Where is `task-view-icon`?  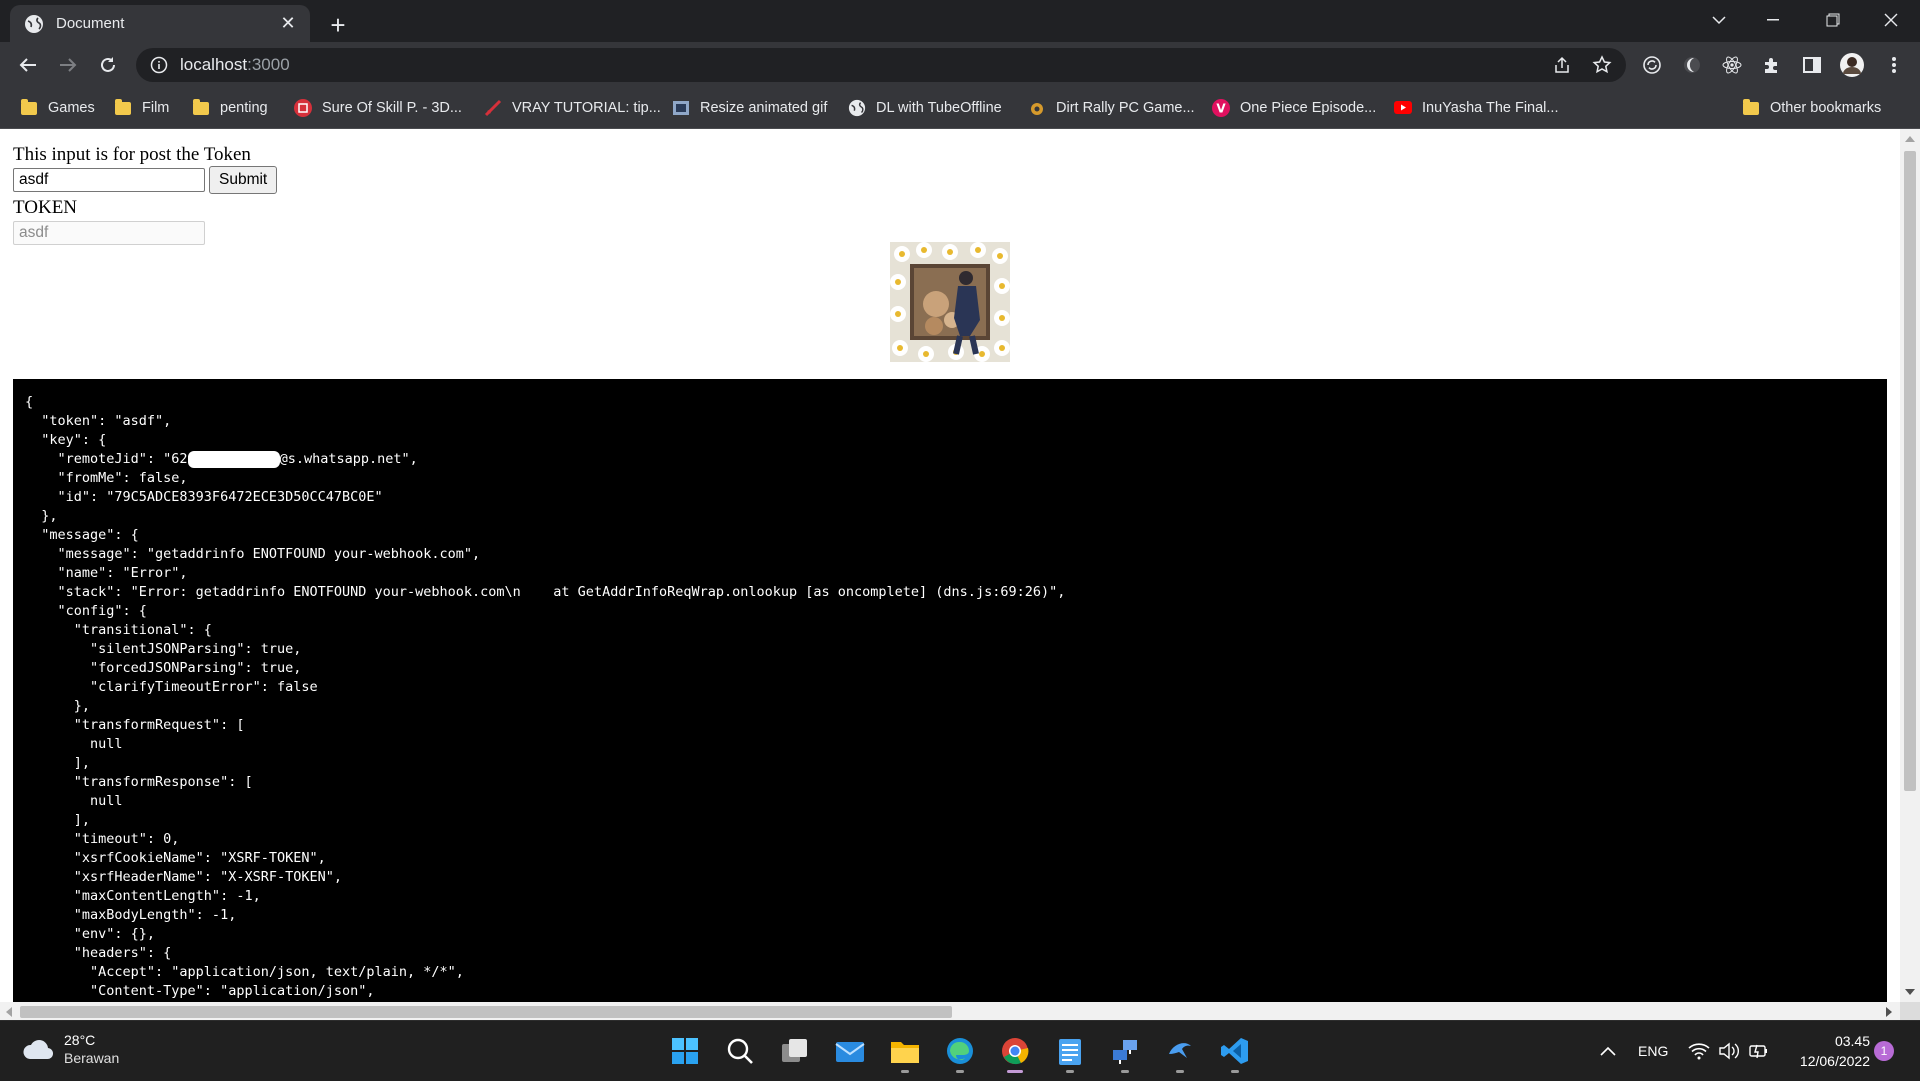 task-view-icon is located at coordinates (794, 1050).